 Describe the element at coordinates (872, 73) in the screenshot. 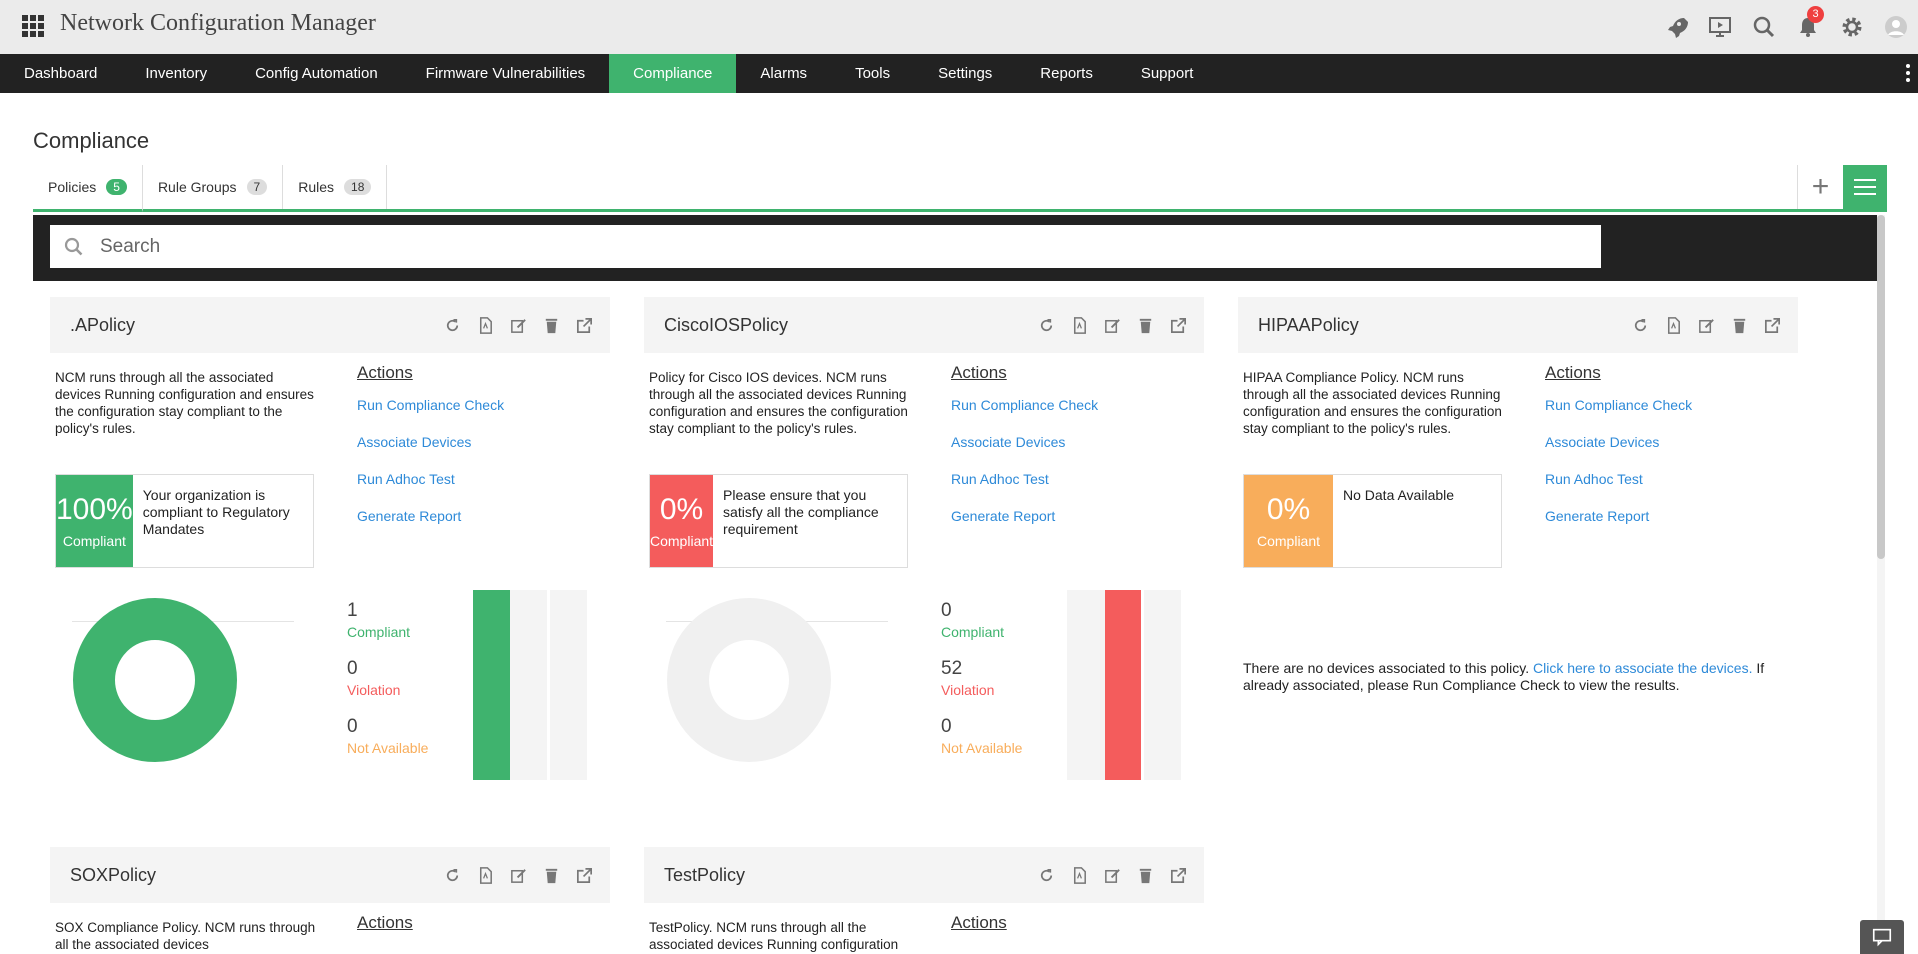

I see `nav-tools: Tools` at that location.